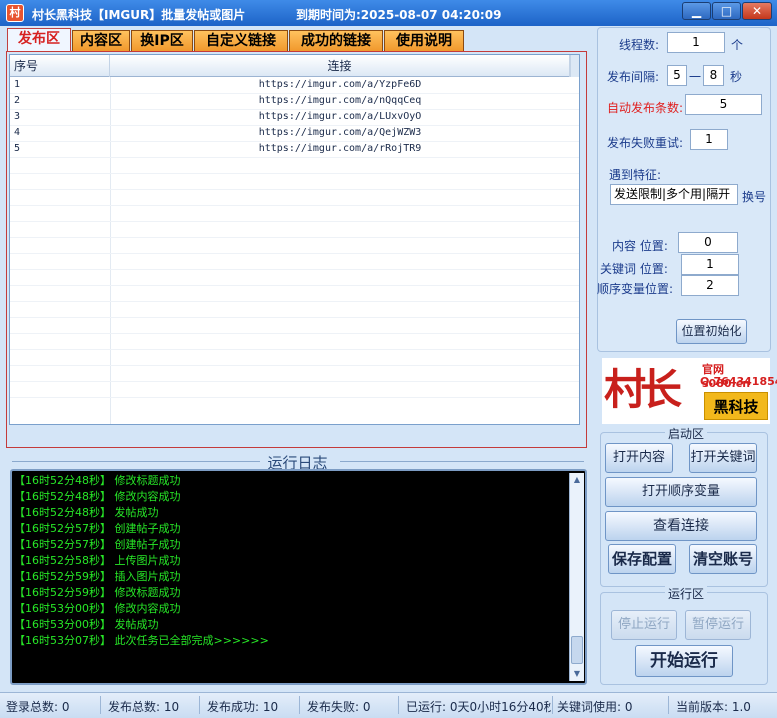 The width and height of the screenshot is (777, 718). I want to click on keyword-pos-input: 1, so click(710, 264).